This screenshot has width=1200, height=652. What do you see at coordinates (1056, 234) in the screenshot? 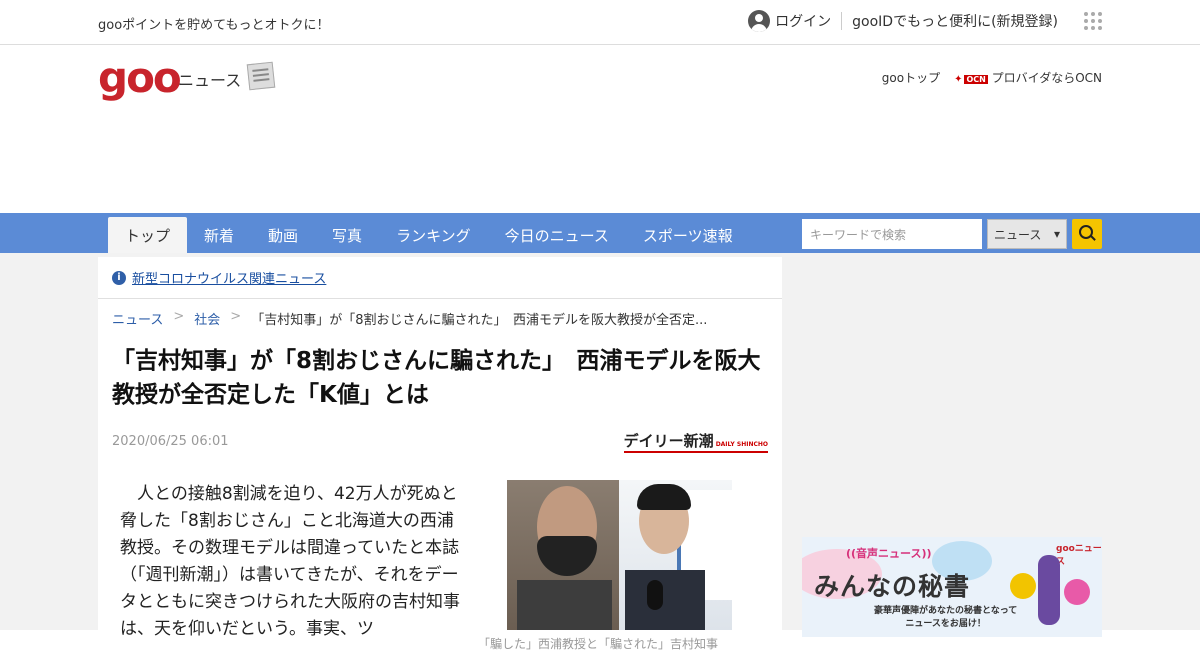
I see `caret-down-icon: ▾` at bounding box center [1056, 234].